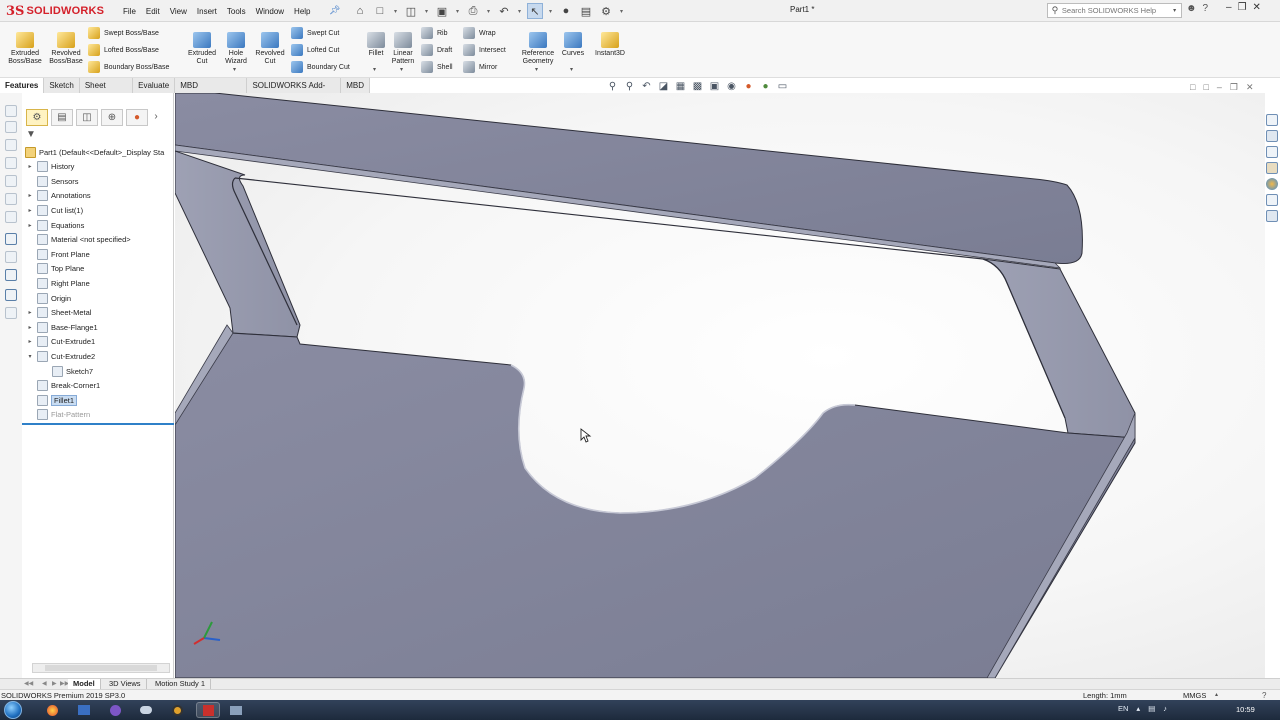  What do you see at coordinates (58, 415) in the screenshot?
I see `tree-item: Flat-Pattern` at bounding box center [58, 415].